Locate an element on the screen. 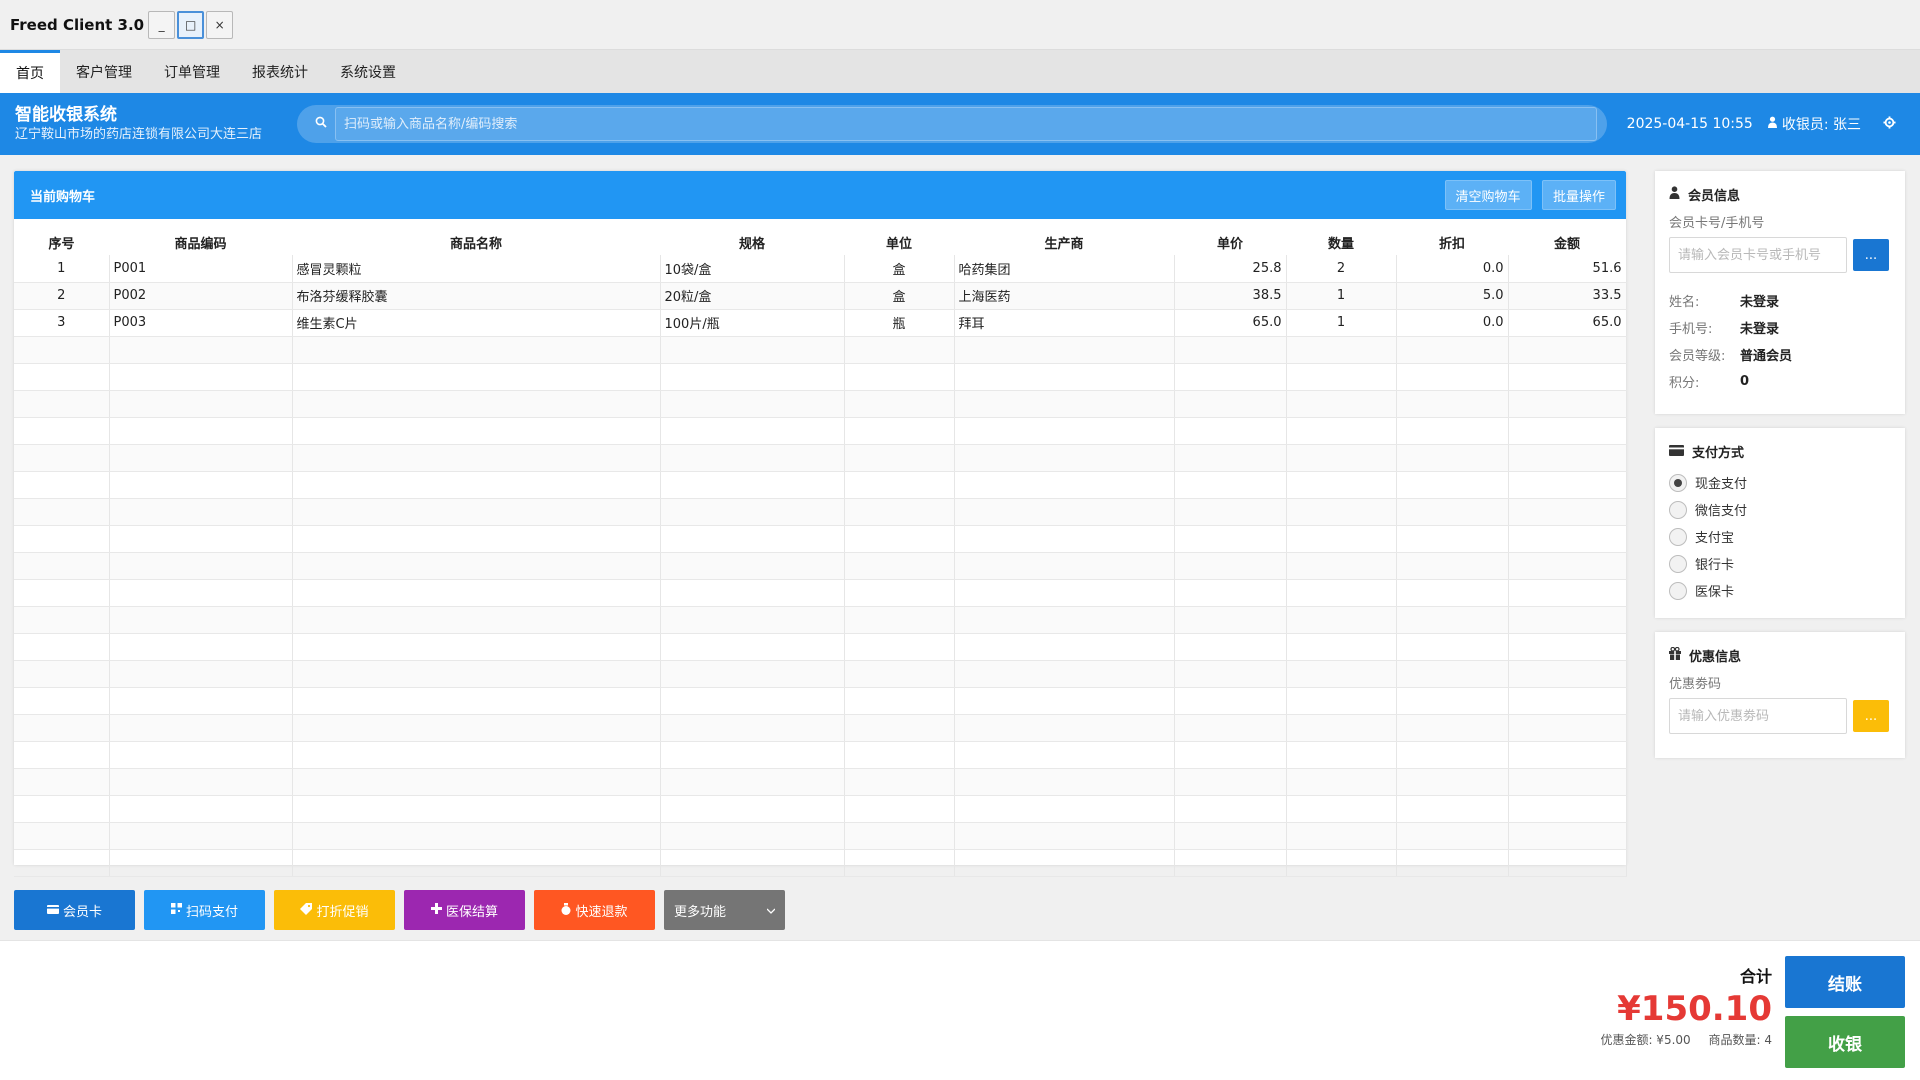 Image resolution: width=1920 pixels, height=1080 pixels. column-header: 数量 is located at coordinates (1341, 242).